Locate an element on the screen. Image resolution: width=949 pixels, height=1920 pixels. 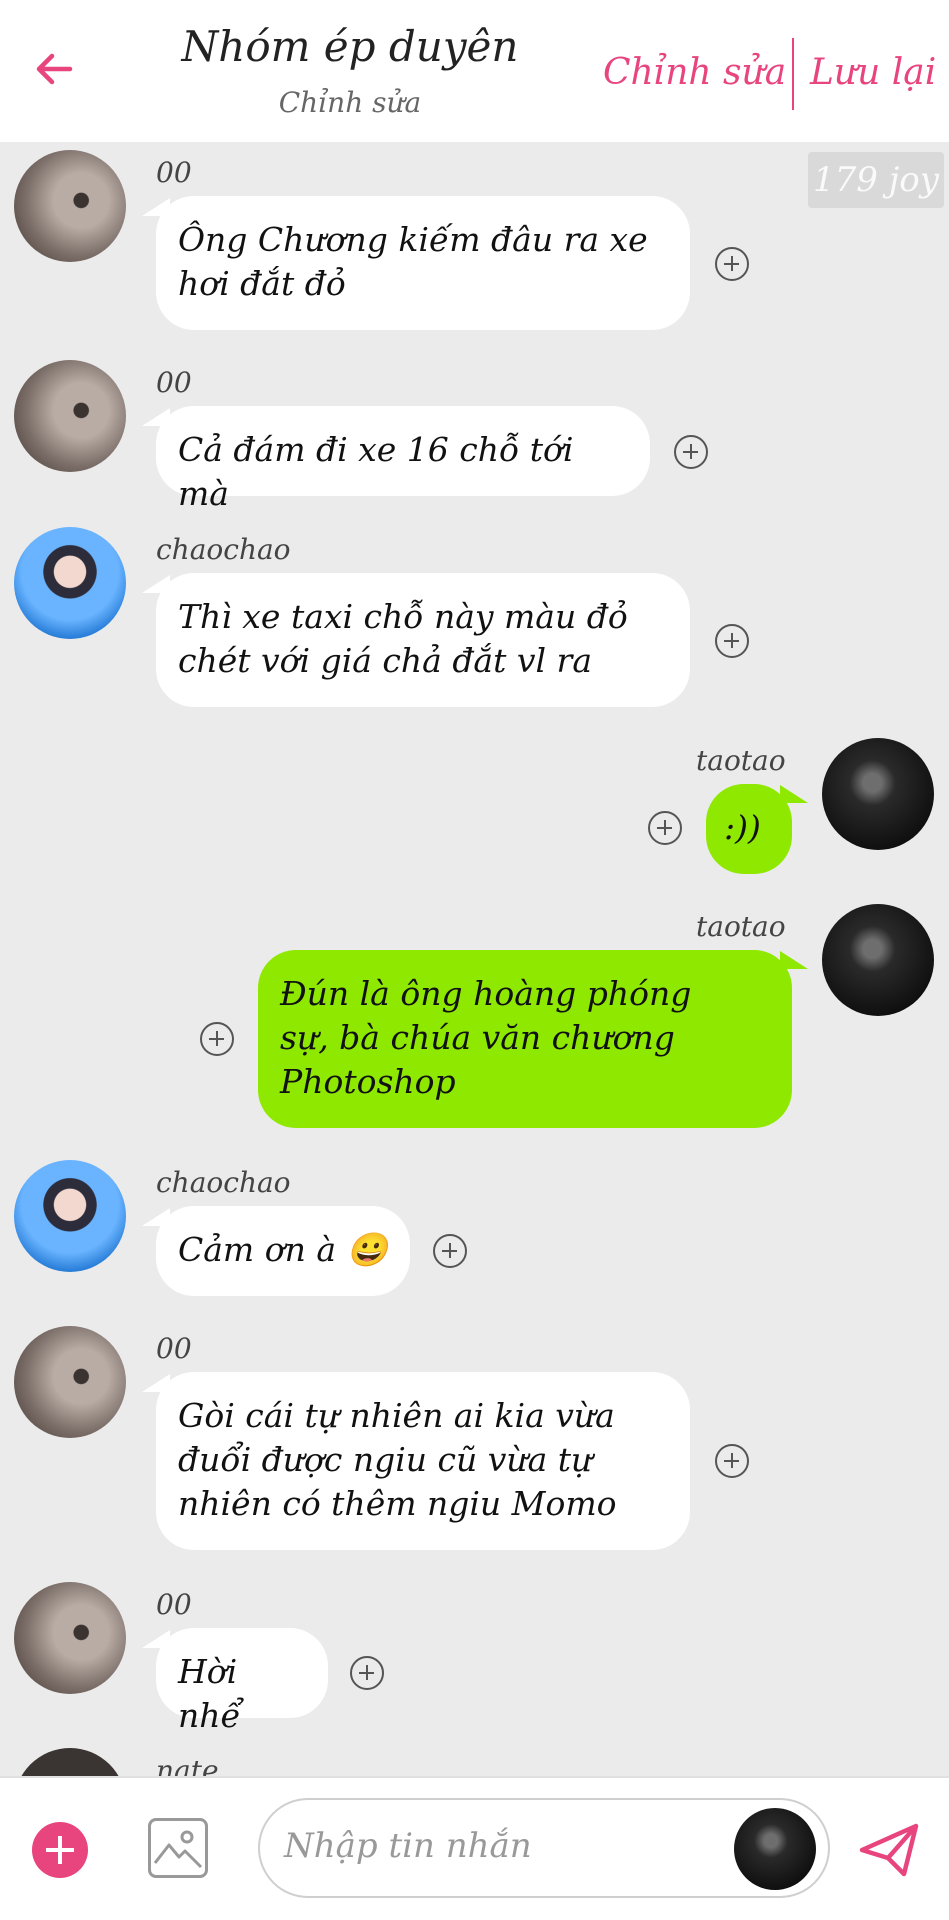
message-line: đuổi được ngiu cũ vừa tự is located at coordinates (385, 1459).